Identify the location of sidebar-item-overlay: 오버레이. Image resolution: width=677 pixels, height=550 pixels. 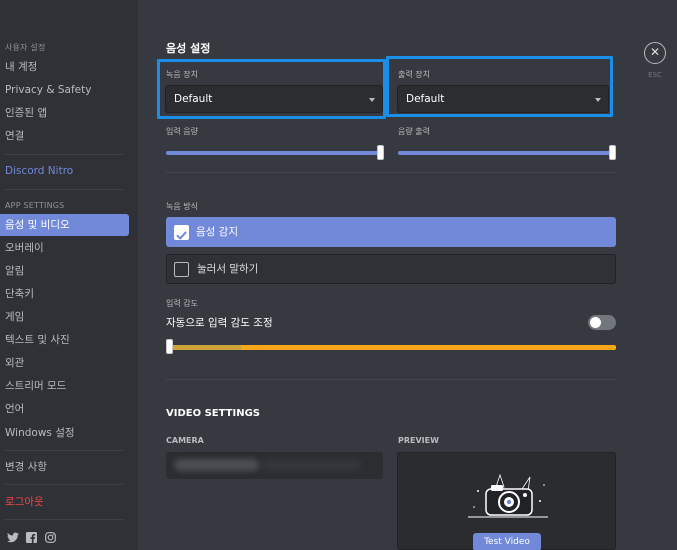
(64, 248).